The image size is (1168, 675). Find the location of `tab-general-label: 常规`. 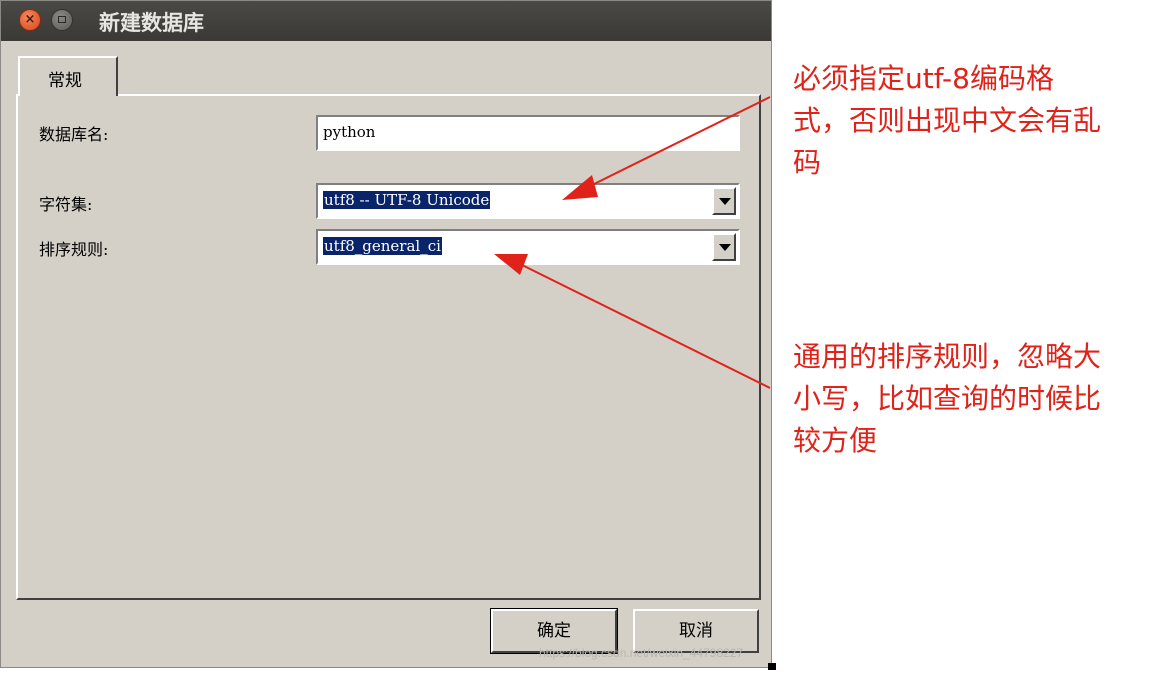

tab-general-label: 常规 is located at coordinates (65, 81).